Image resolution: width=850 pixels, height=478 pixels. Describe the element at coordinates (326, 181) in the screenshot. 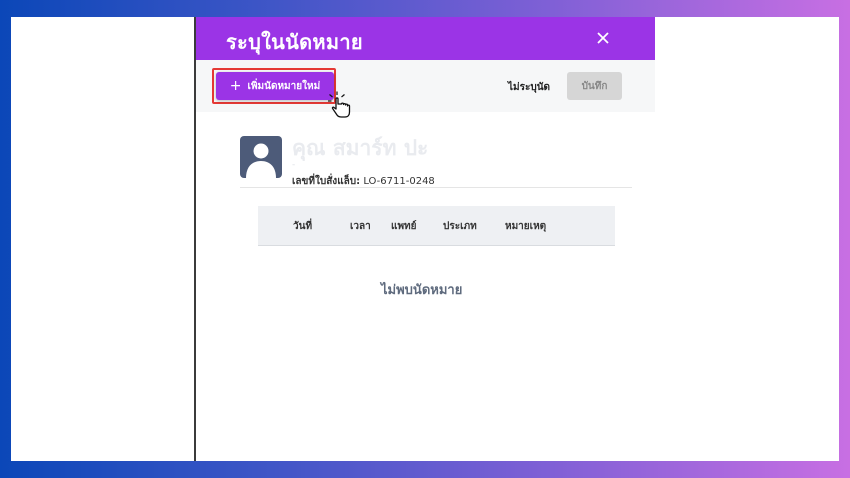

I see `license-label: เลขที่ใบสั่งแล็บ:` at that location.